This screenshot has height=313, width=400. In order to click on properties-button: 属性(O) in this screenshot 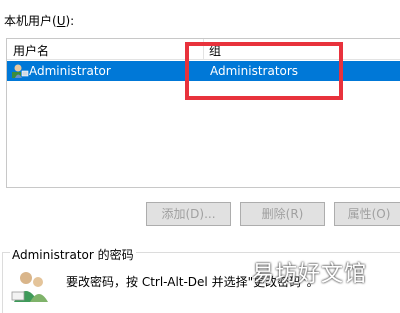, I will do `click(367, 214)`.